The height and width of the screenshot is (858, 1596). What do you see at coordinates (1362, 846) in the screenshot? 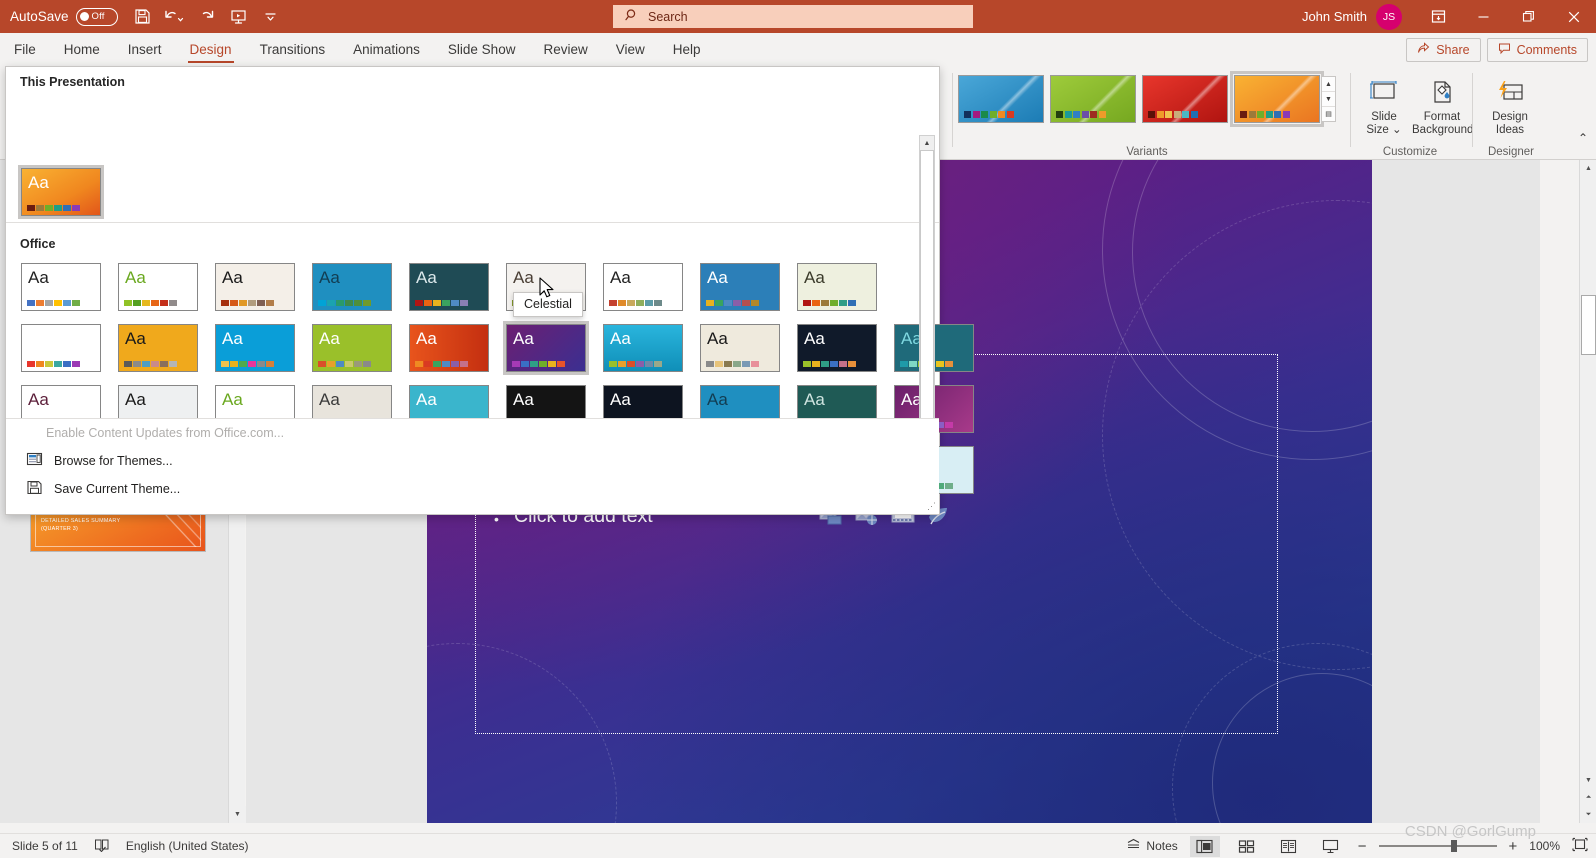
I see `zoom-out-button: −` at bounding box center [1362, 846].